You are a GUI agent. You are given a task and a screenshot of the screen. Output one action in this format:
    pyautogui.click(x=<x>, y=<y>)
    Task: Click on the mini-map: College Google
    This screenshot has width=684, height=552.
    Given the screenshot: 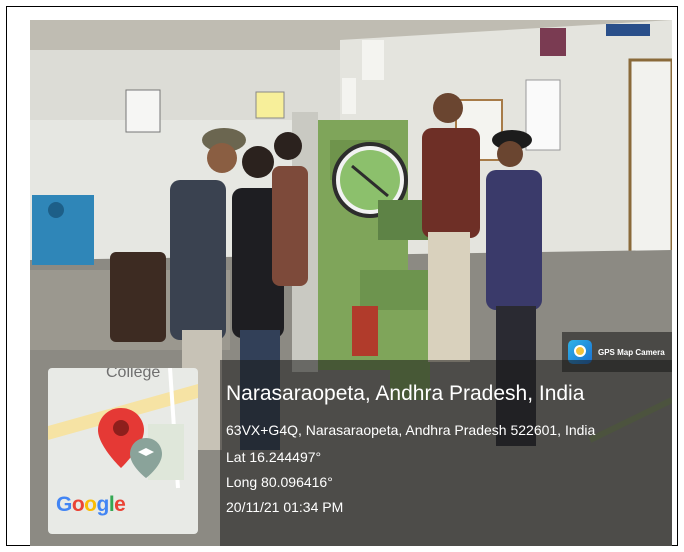 What is the action you would take?
    pyautogui.click(x=123, y=451)
    